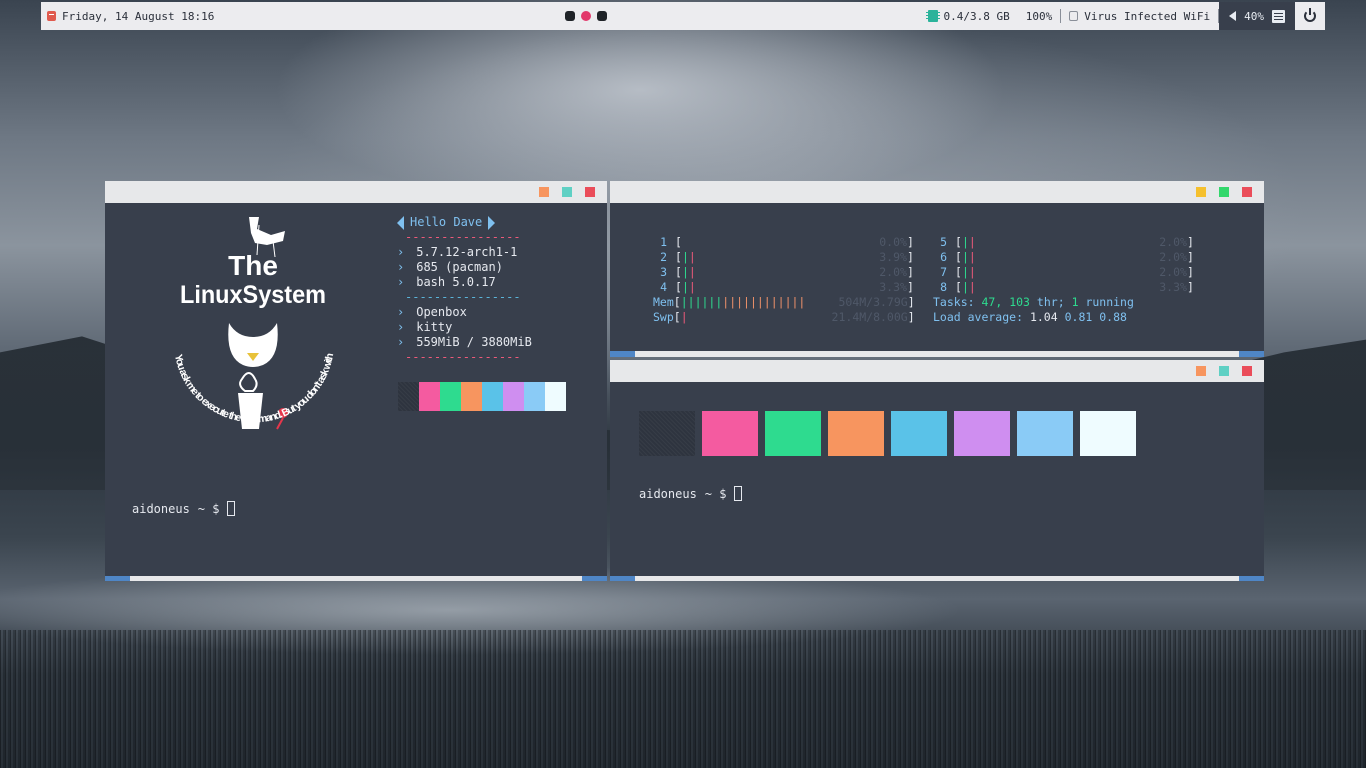  What do you see at coordinates (932, 16) in the screenshot?
I see `memory-chip-icon` at bounding box center [932, 16].